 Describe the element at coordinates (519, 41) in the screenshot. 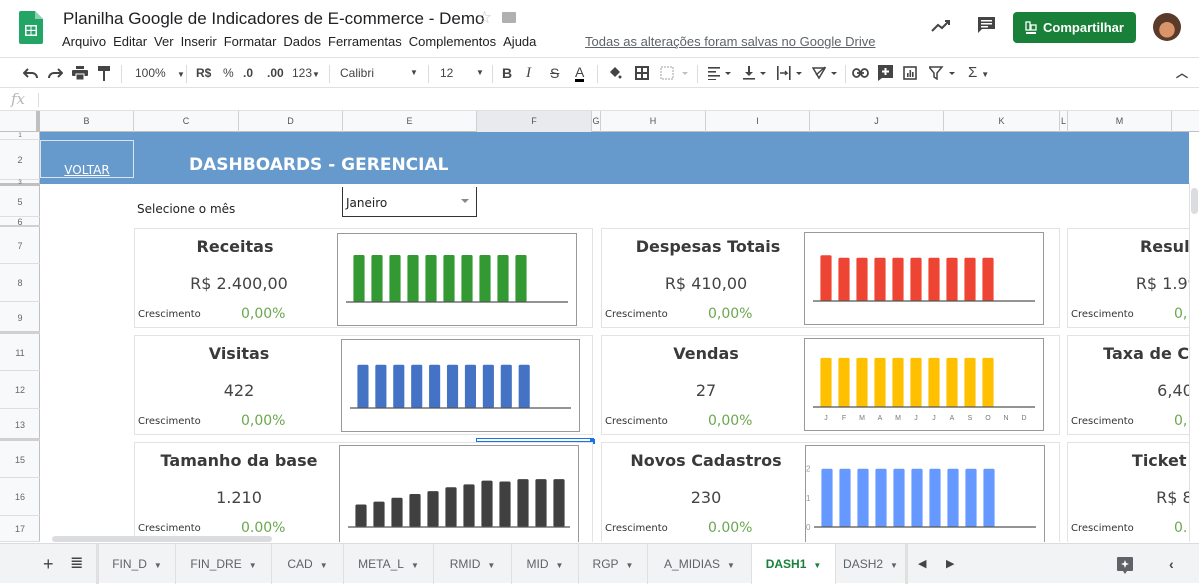

I see `menu-ajuda: Ajuda` at that location.